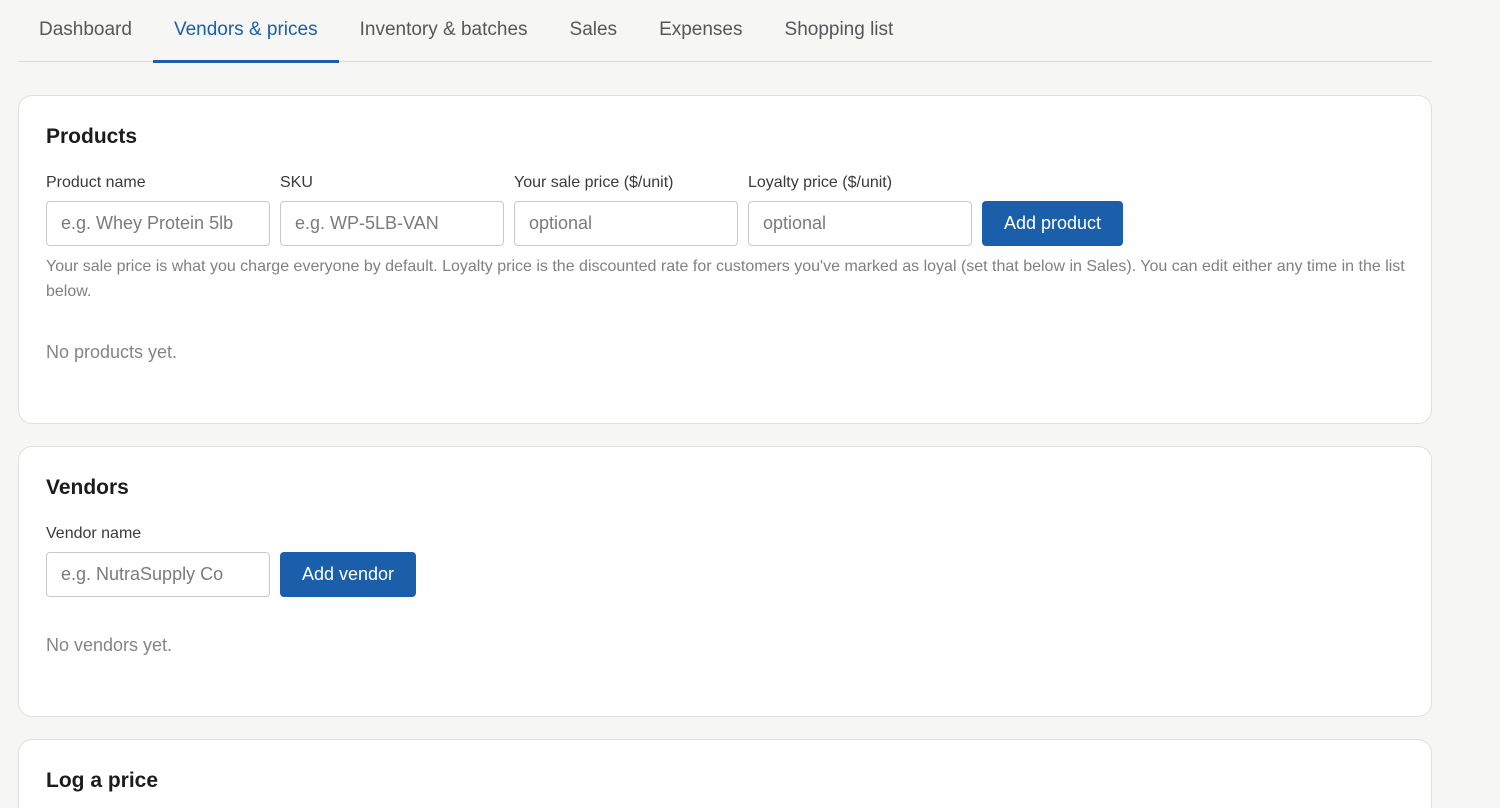 The height and width of the screenshot is (808, 1500). Describe the element at coordinates (109, 645) in the screenshot. I see `vendors-empty-state: No vendors yet.` at that location.